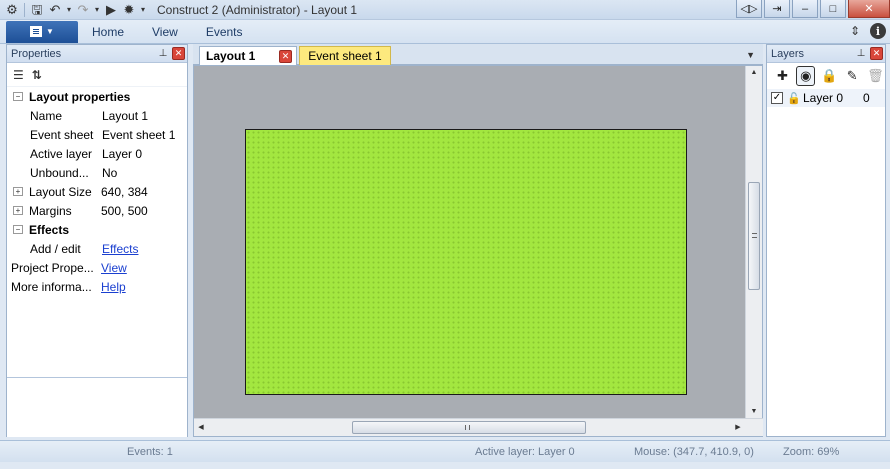  What do you see at coordinates (806, 76) in the screenshot?
I see `eye-icon: ◉` at bounding box center [806, 76].